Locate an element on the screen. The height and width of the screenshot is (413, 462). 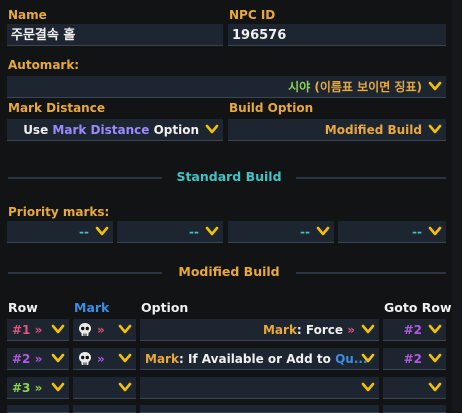
automark-dropdown: 시야 (이름표 보이면 징표) is located at coordinates (226, 87).